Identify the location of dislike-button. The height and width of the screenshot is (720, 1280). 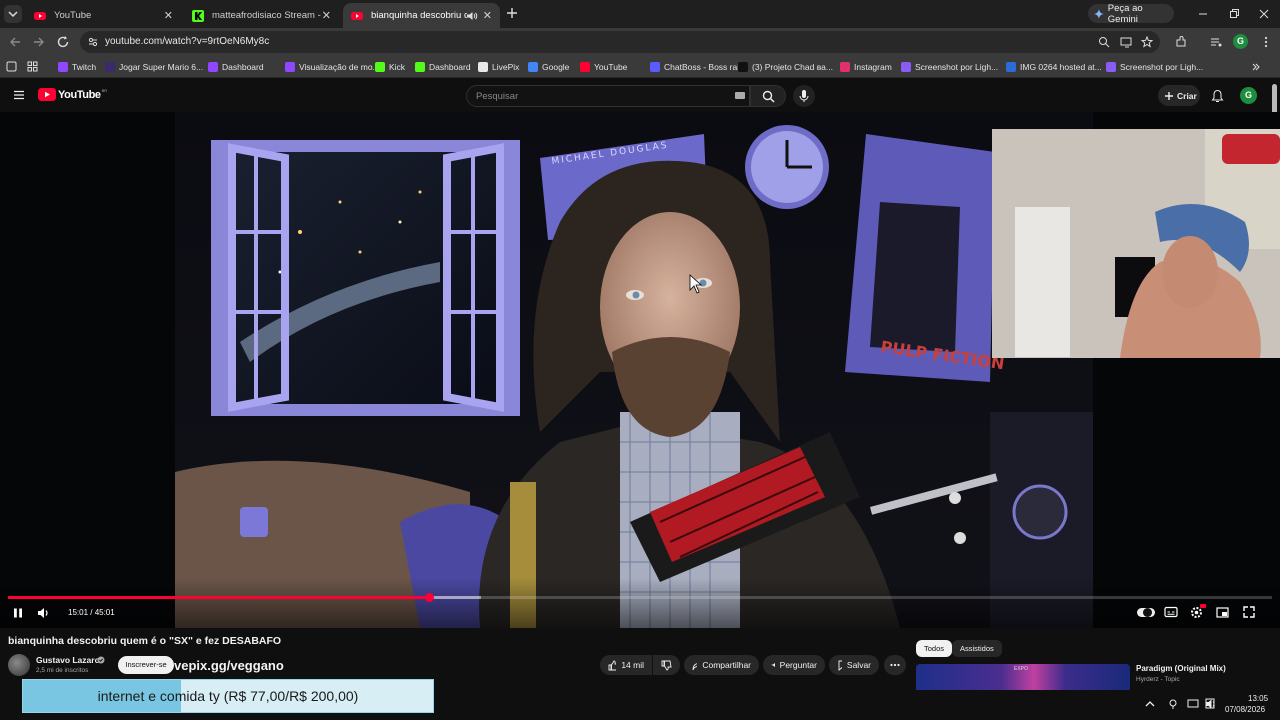
(666, 665).